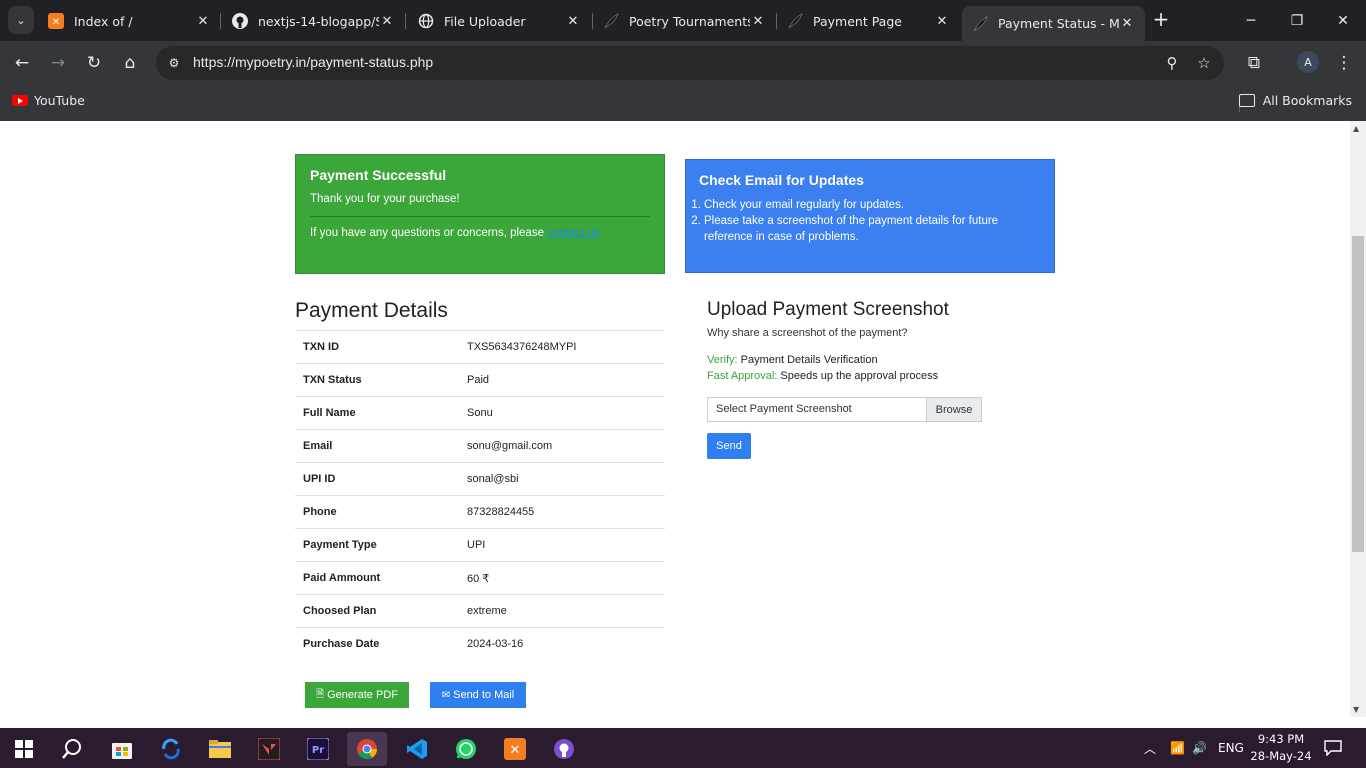 Image resolution: width=1366 pixels, height=768 pixels. What do you see at coordinates (174, 63) in the screenshot?
I see `site-info-icon: ⚙` at bounding box center [174, 63].